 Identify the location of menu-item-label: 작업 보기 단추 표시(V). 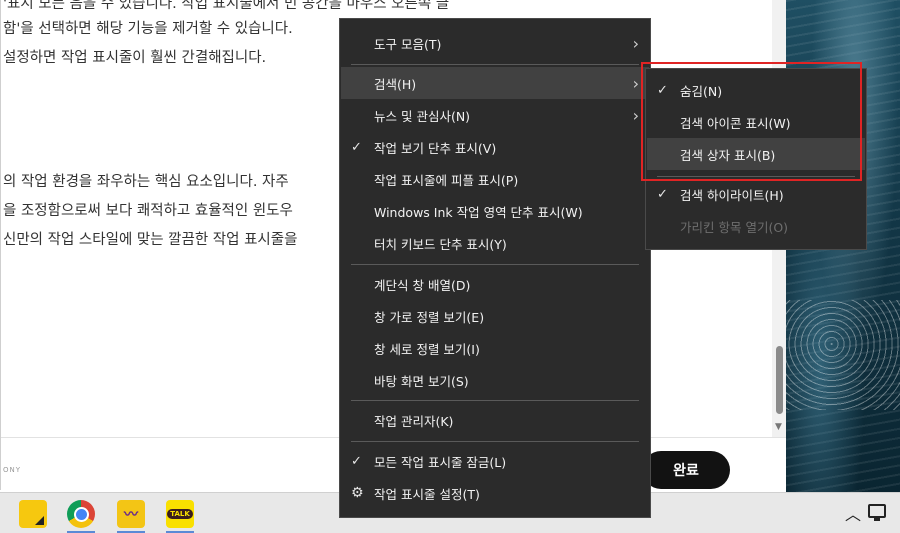
(435, 148).